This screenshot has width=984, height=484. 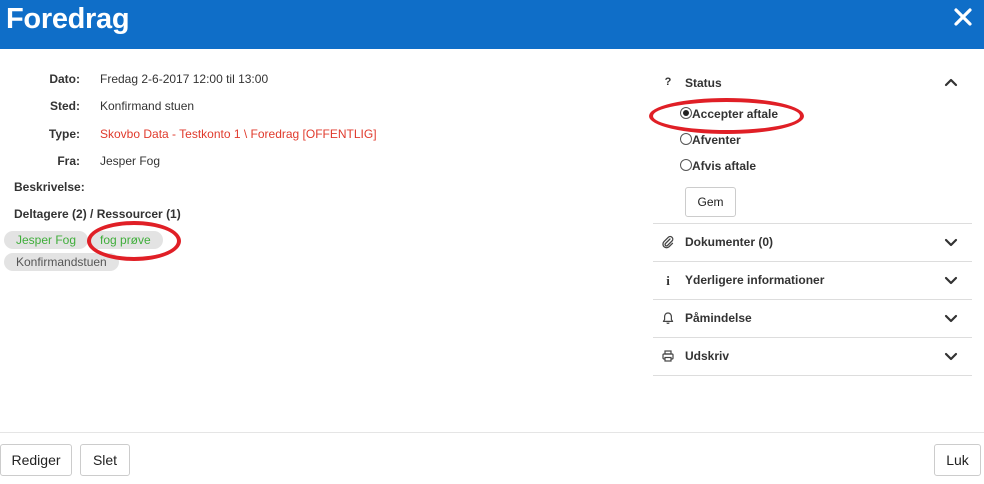 I want to click on radio-pending: Afventer, so click(x=710, y=140).